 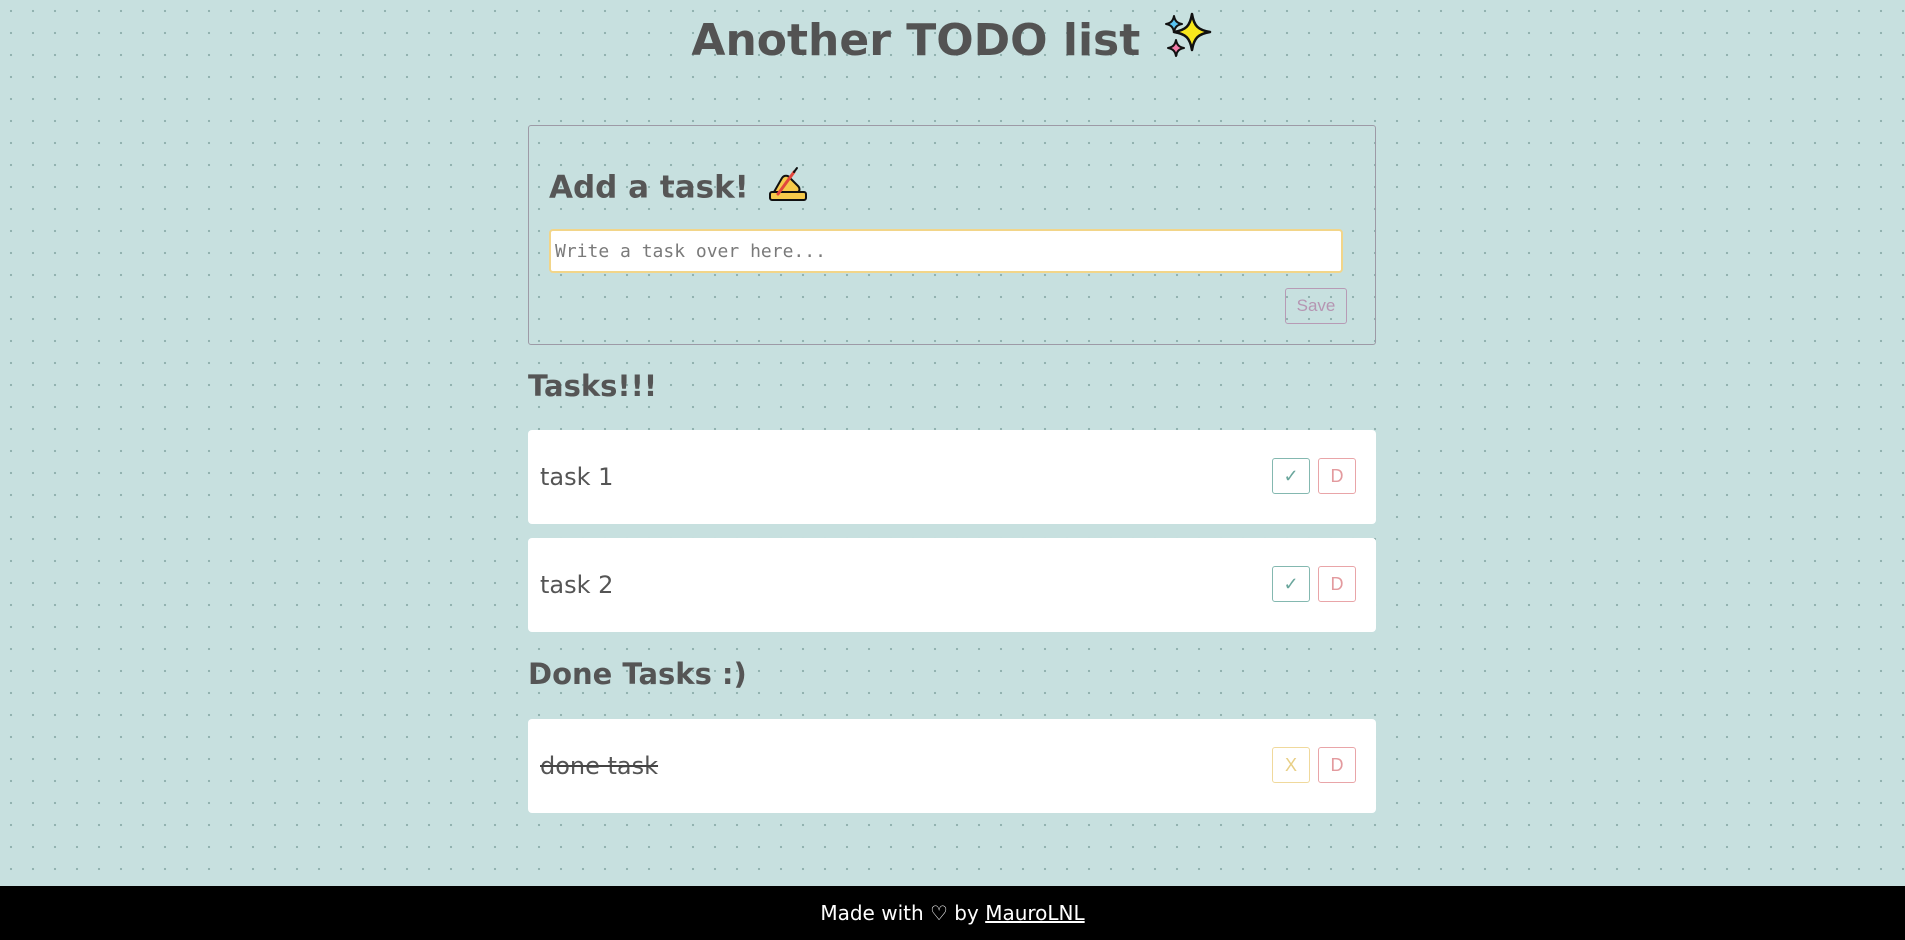 I want to click on sparkles-icon, so click(x=1188, y=43).